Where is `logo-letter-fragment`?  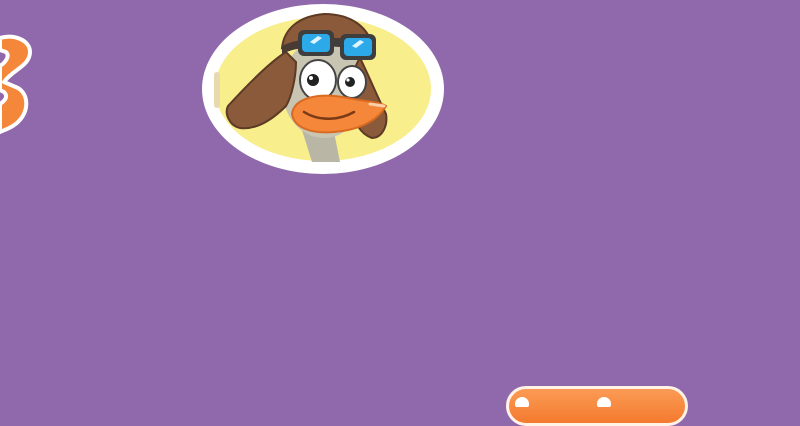 logo-letter-fragment is located at coordinates (16, 84).